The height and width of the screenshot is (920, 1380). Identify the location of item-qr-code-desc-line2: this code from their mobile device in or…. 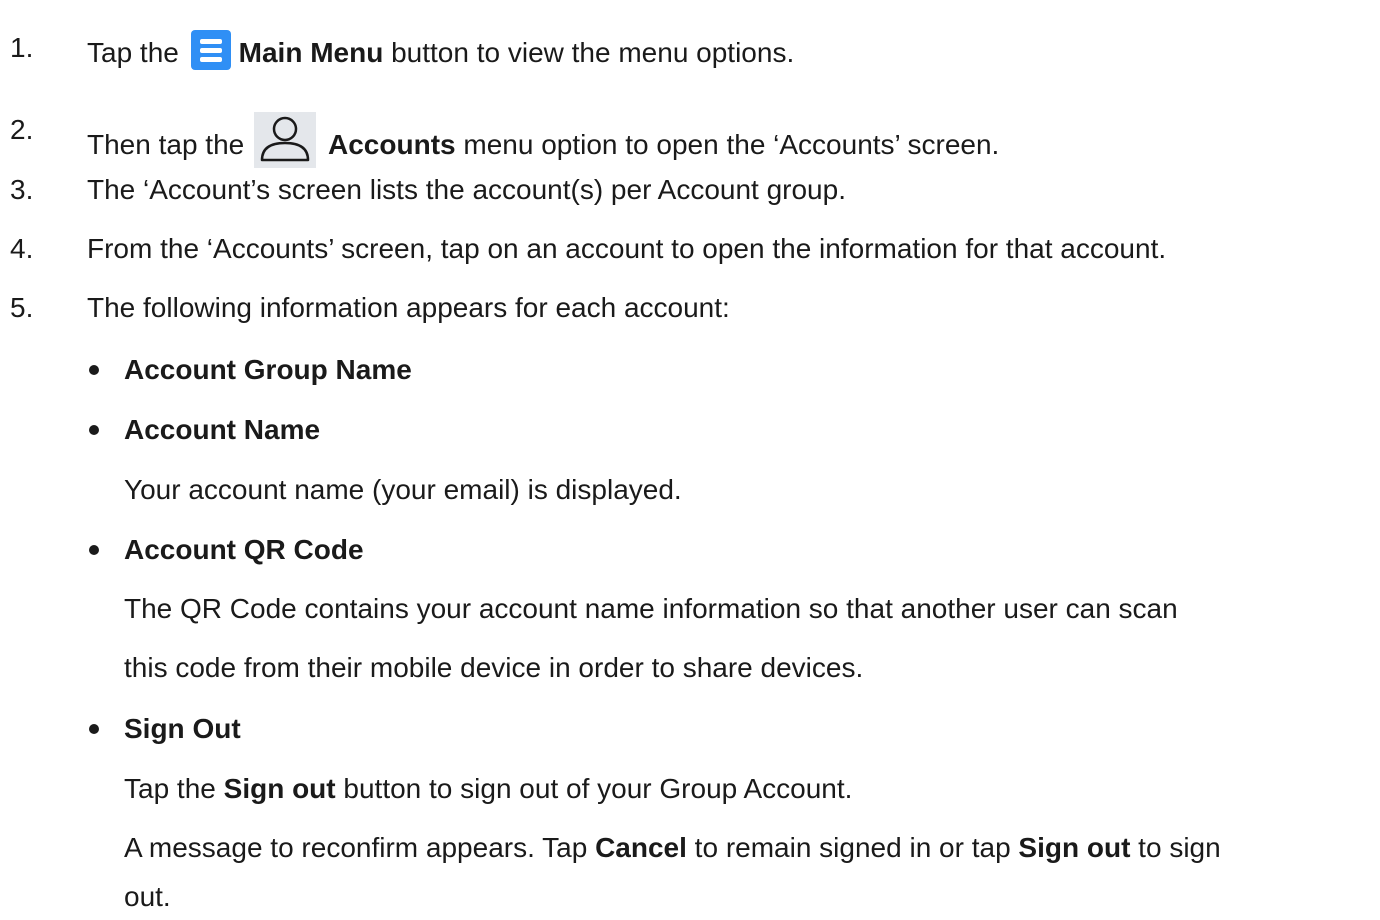
(494, 667).